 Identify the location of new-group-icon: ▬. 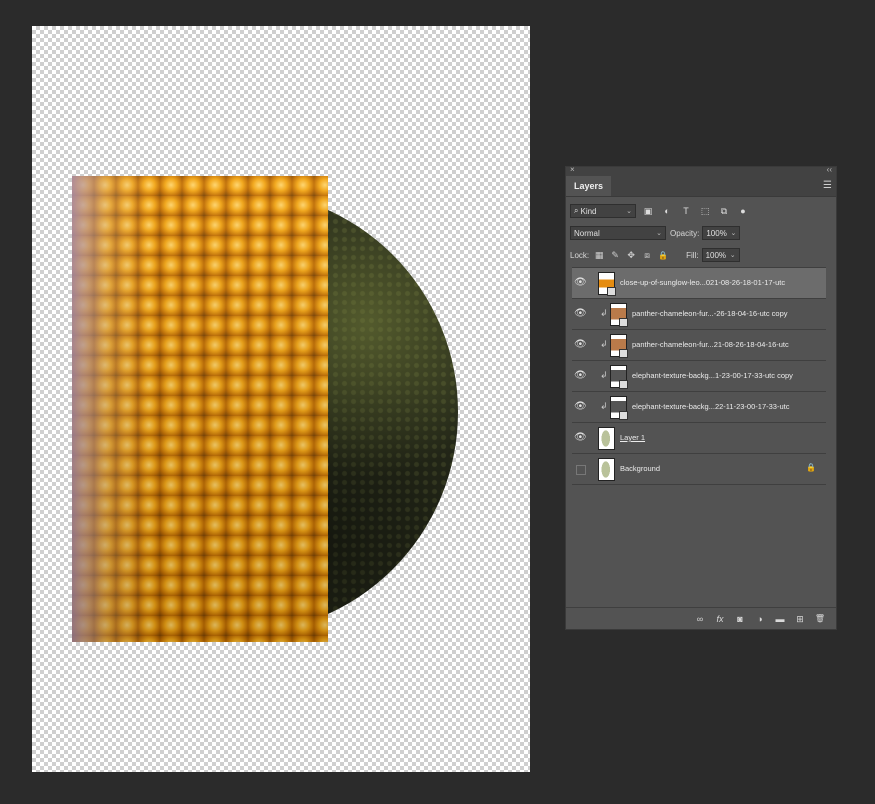
(780, 619).